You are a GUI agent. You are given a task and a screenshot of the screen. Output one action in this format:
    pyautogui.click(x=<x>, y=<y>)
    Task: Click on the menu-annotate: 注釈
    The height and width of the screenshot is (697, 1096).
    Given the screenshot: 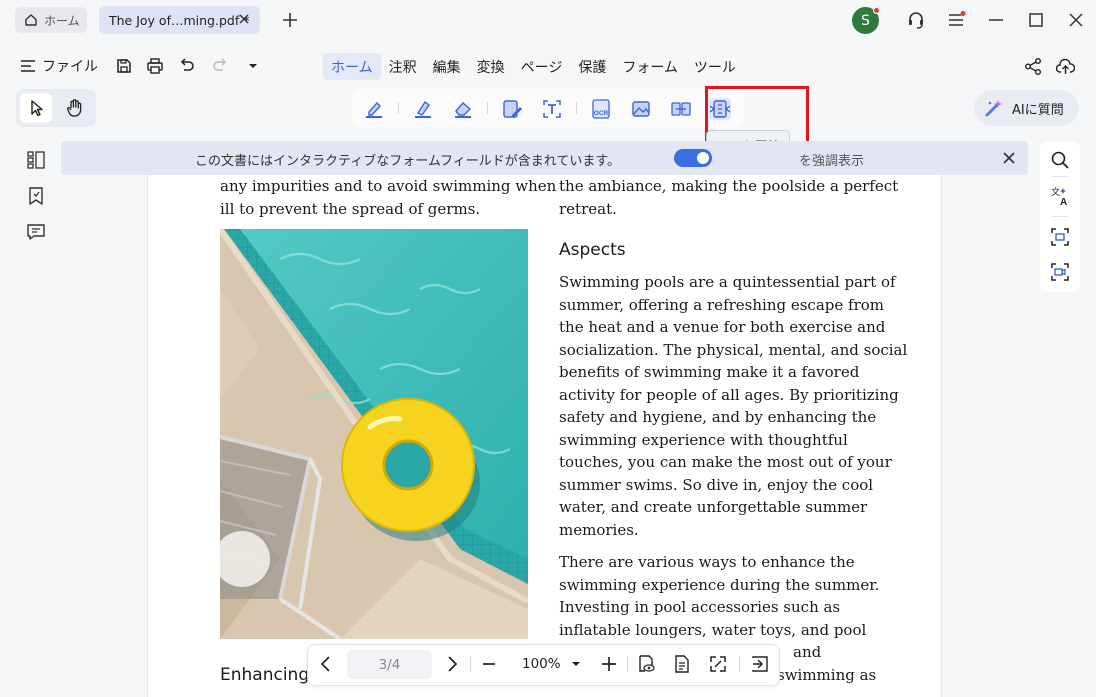 What is the action you would take?
    pyautogui.click(x=403, y=66)
    